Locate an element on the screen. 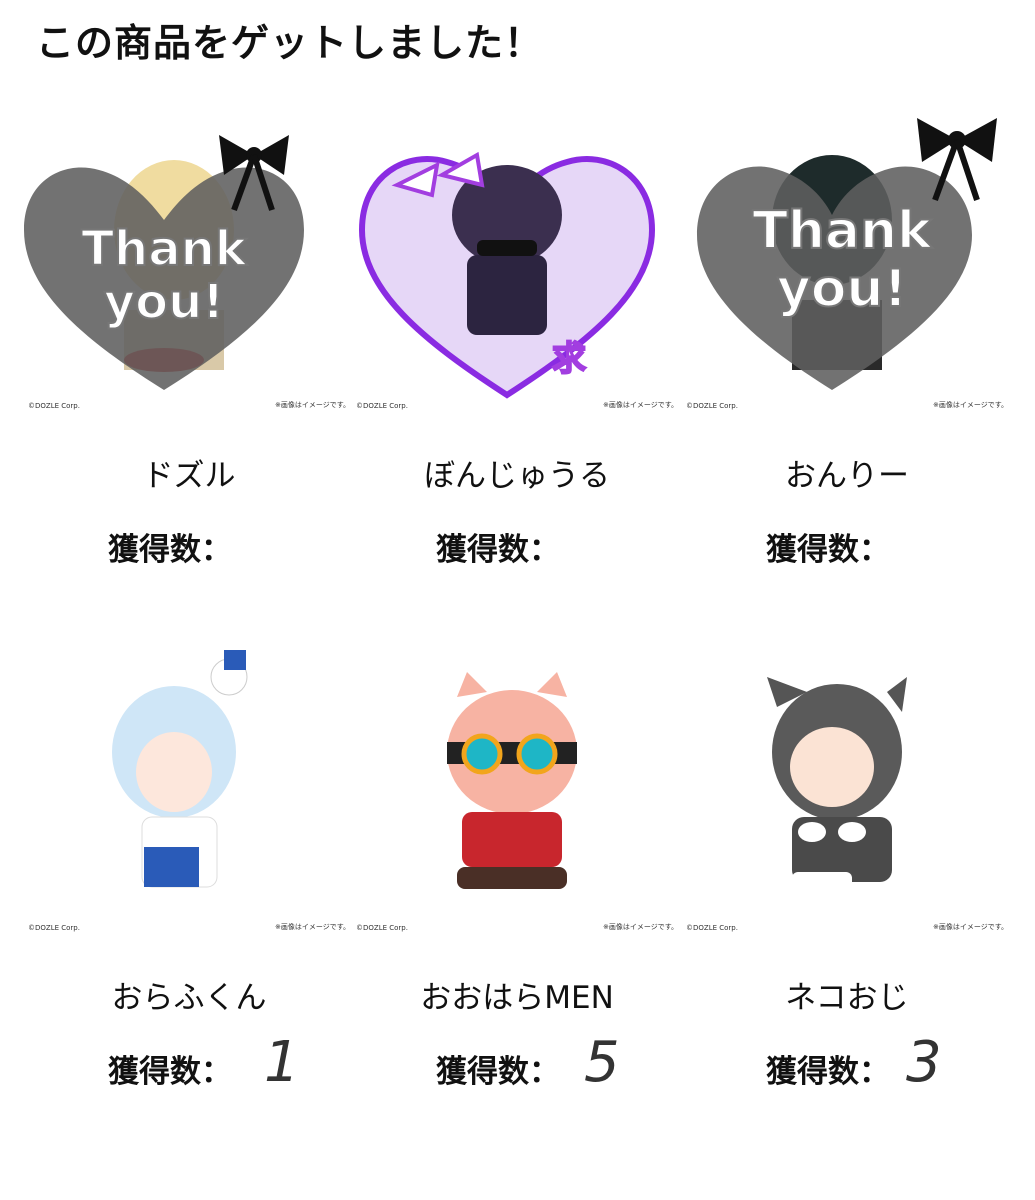 The height and width of the screenshot is (1200, 1035). product-name: おんりー is located at coordinates (847, 476).